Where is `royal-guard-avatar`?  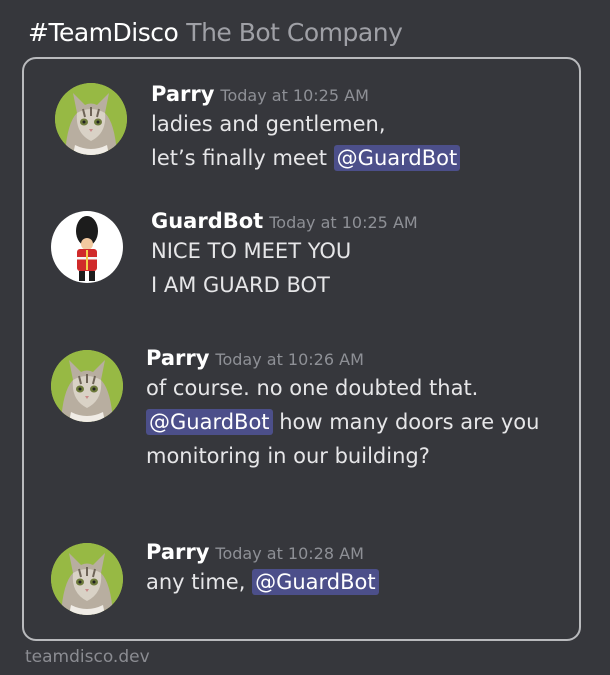 royal-guard-avatar is located at coordinates (87, 247).